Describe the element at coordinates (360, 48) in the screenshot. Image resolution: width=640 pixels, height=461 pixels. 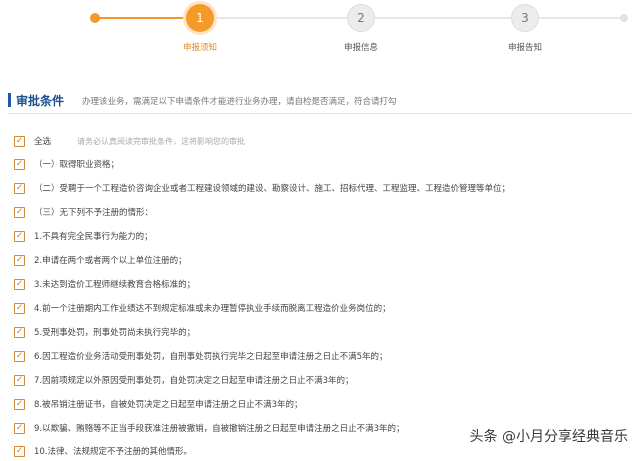
I see `step-2-label: 申报信息` at that location.